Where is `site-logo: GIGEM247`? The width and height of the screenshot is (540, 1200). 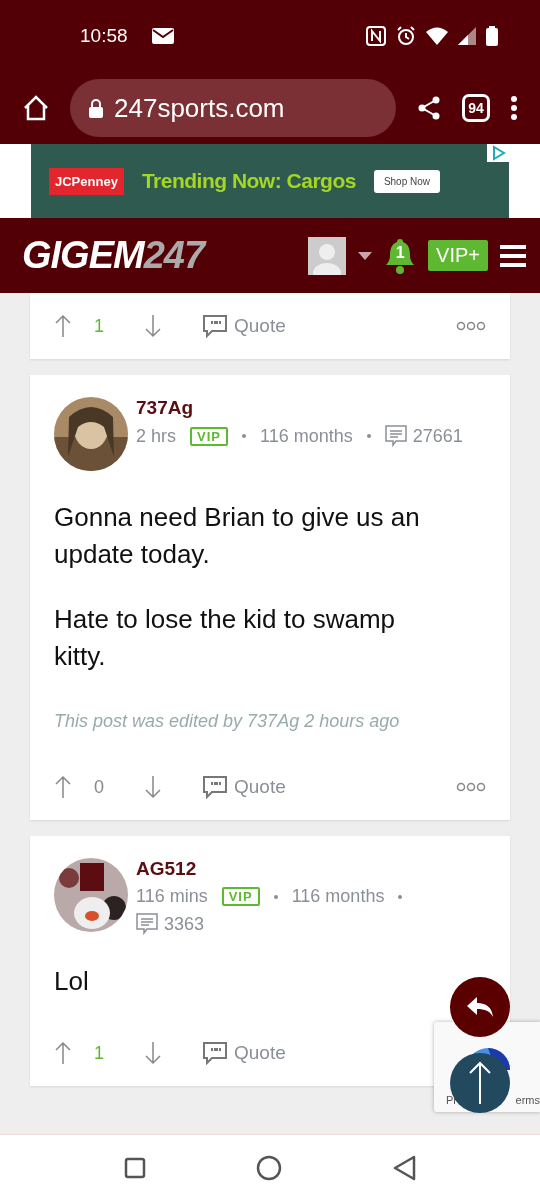 site-logo: GIGEM247 is located at coordinates (113, 255).